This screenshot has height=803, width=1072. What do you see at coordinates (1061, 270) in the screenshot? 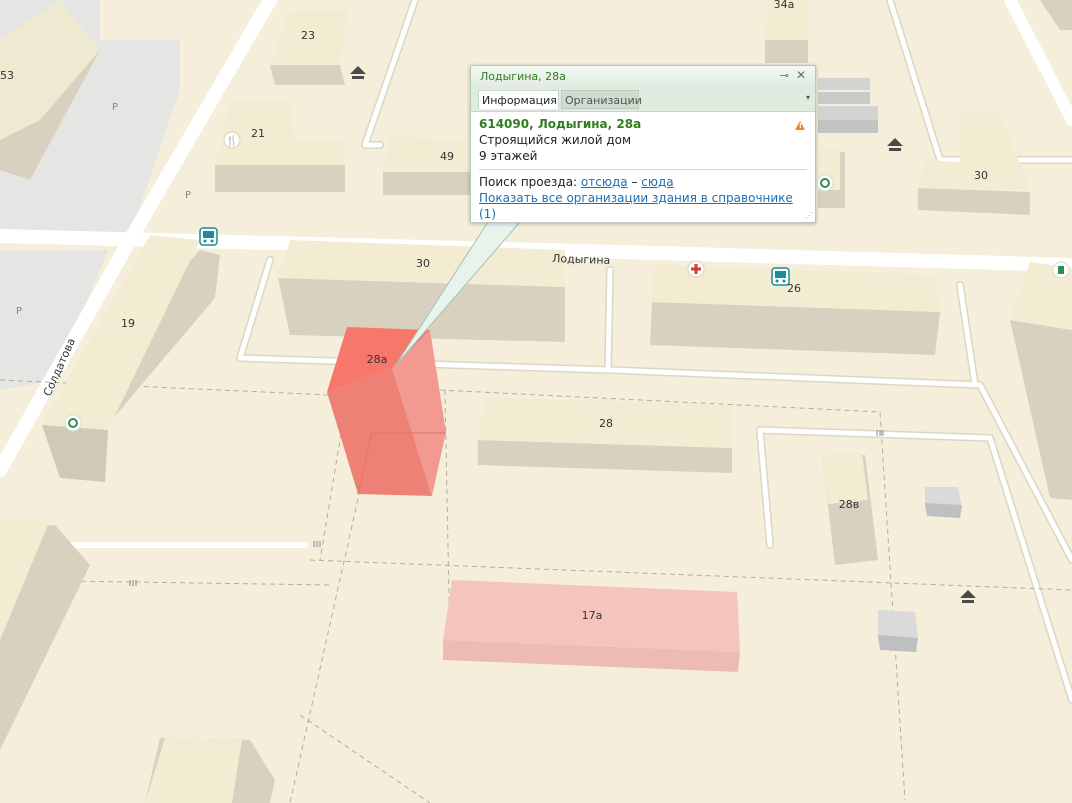
I see `shop-icon` at bounding box center [1061, 270].